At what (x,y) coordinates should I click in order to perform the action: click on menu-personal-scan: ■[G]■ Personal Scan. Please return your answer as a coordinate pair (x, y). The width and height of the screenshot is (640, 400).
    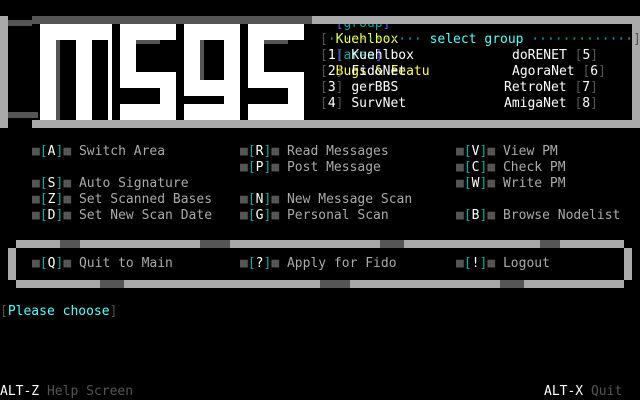
    Looking at the image, I should click on (314, 216).